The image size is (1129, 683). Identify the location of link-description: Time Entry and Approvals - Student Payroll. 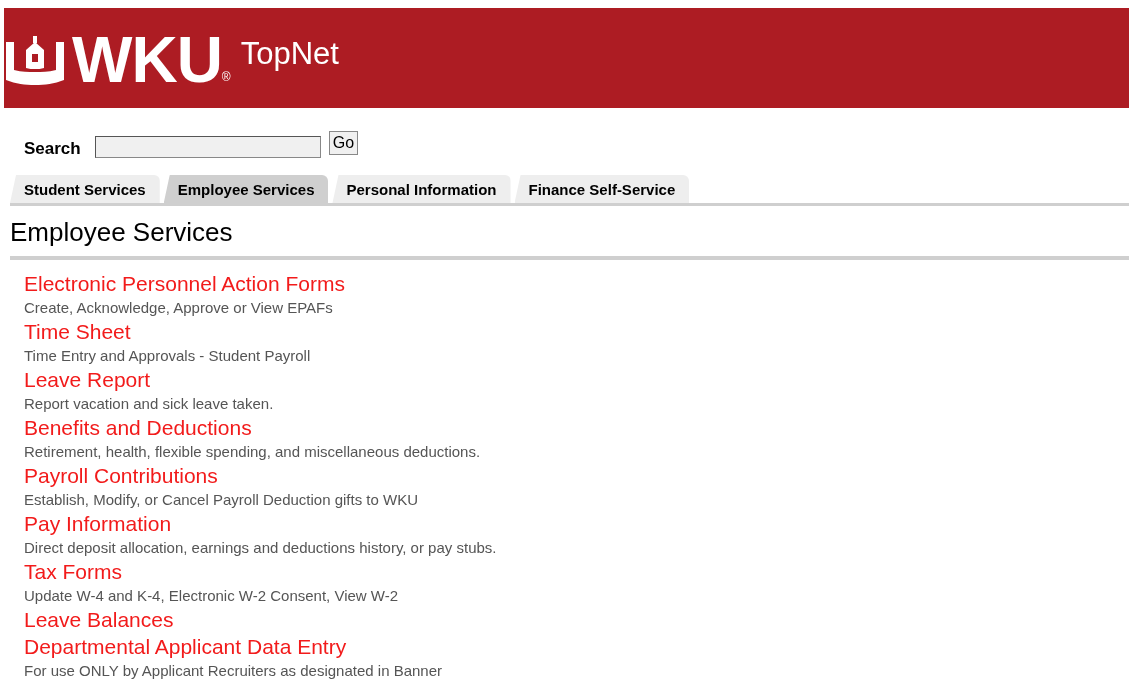
(168, 356).